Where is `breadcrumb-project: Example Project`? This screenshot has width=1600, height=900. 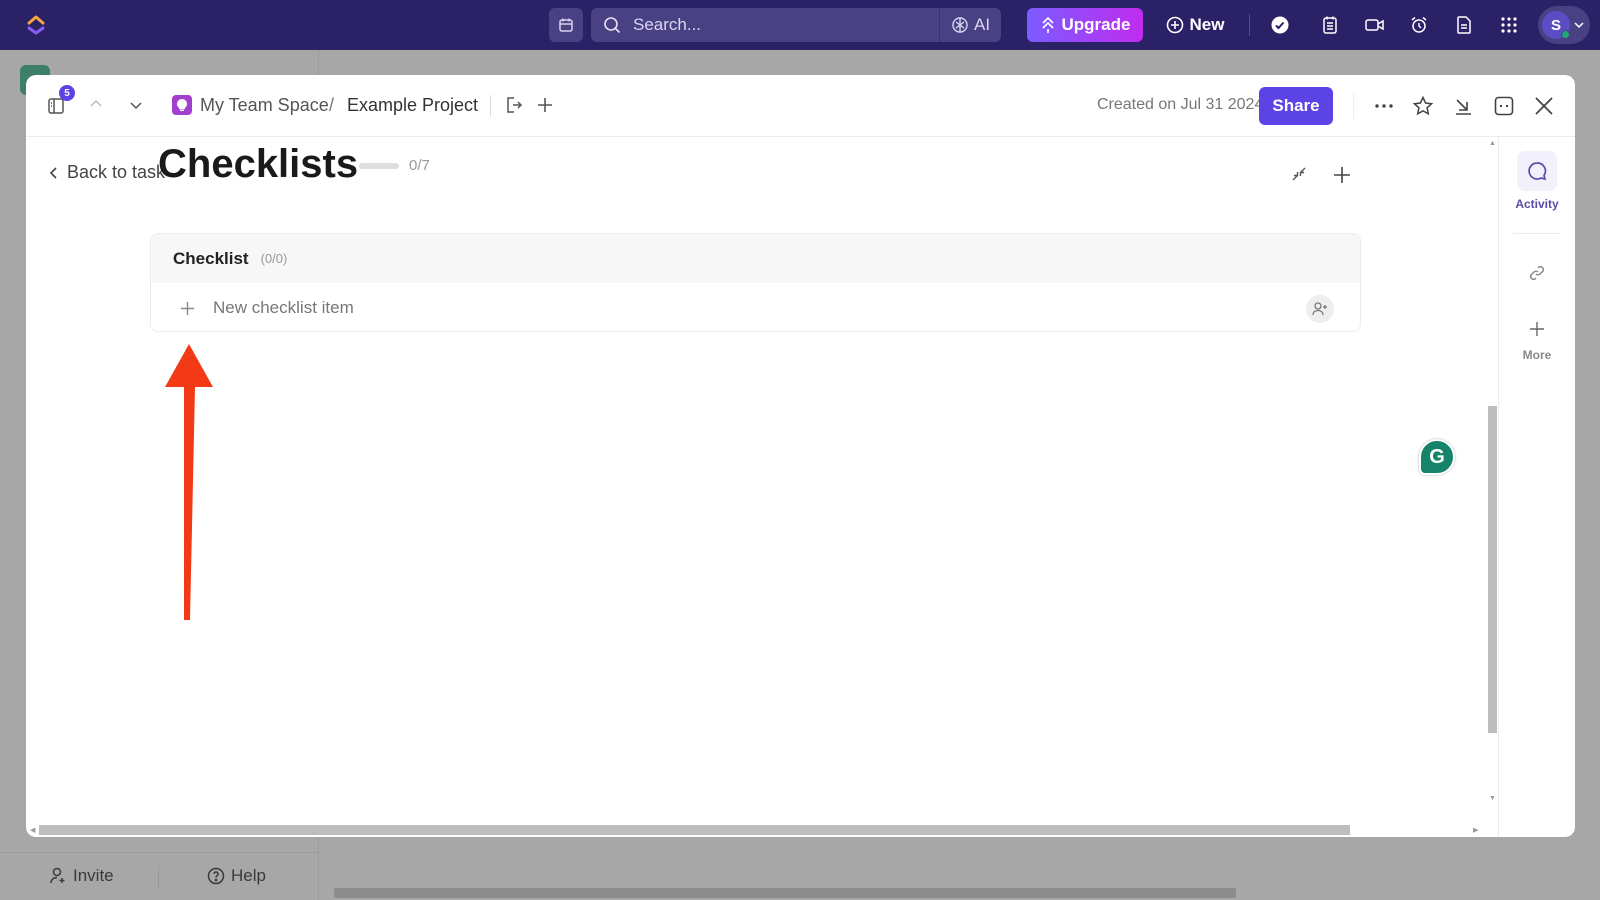 breadcrumb-project: Example Project is located at coordinates (412, 105).